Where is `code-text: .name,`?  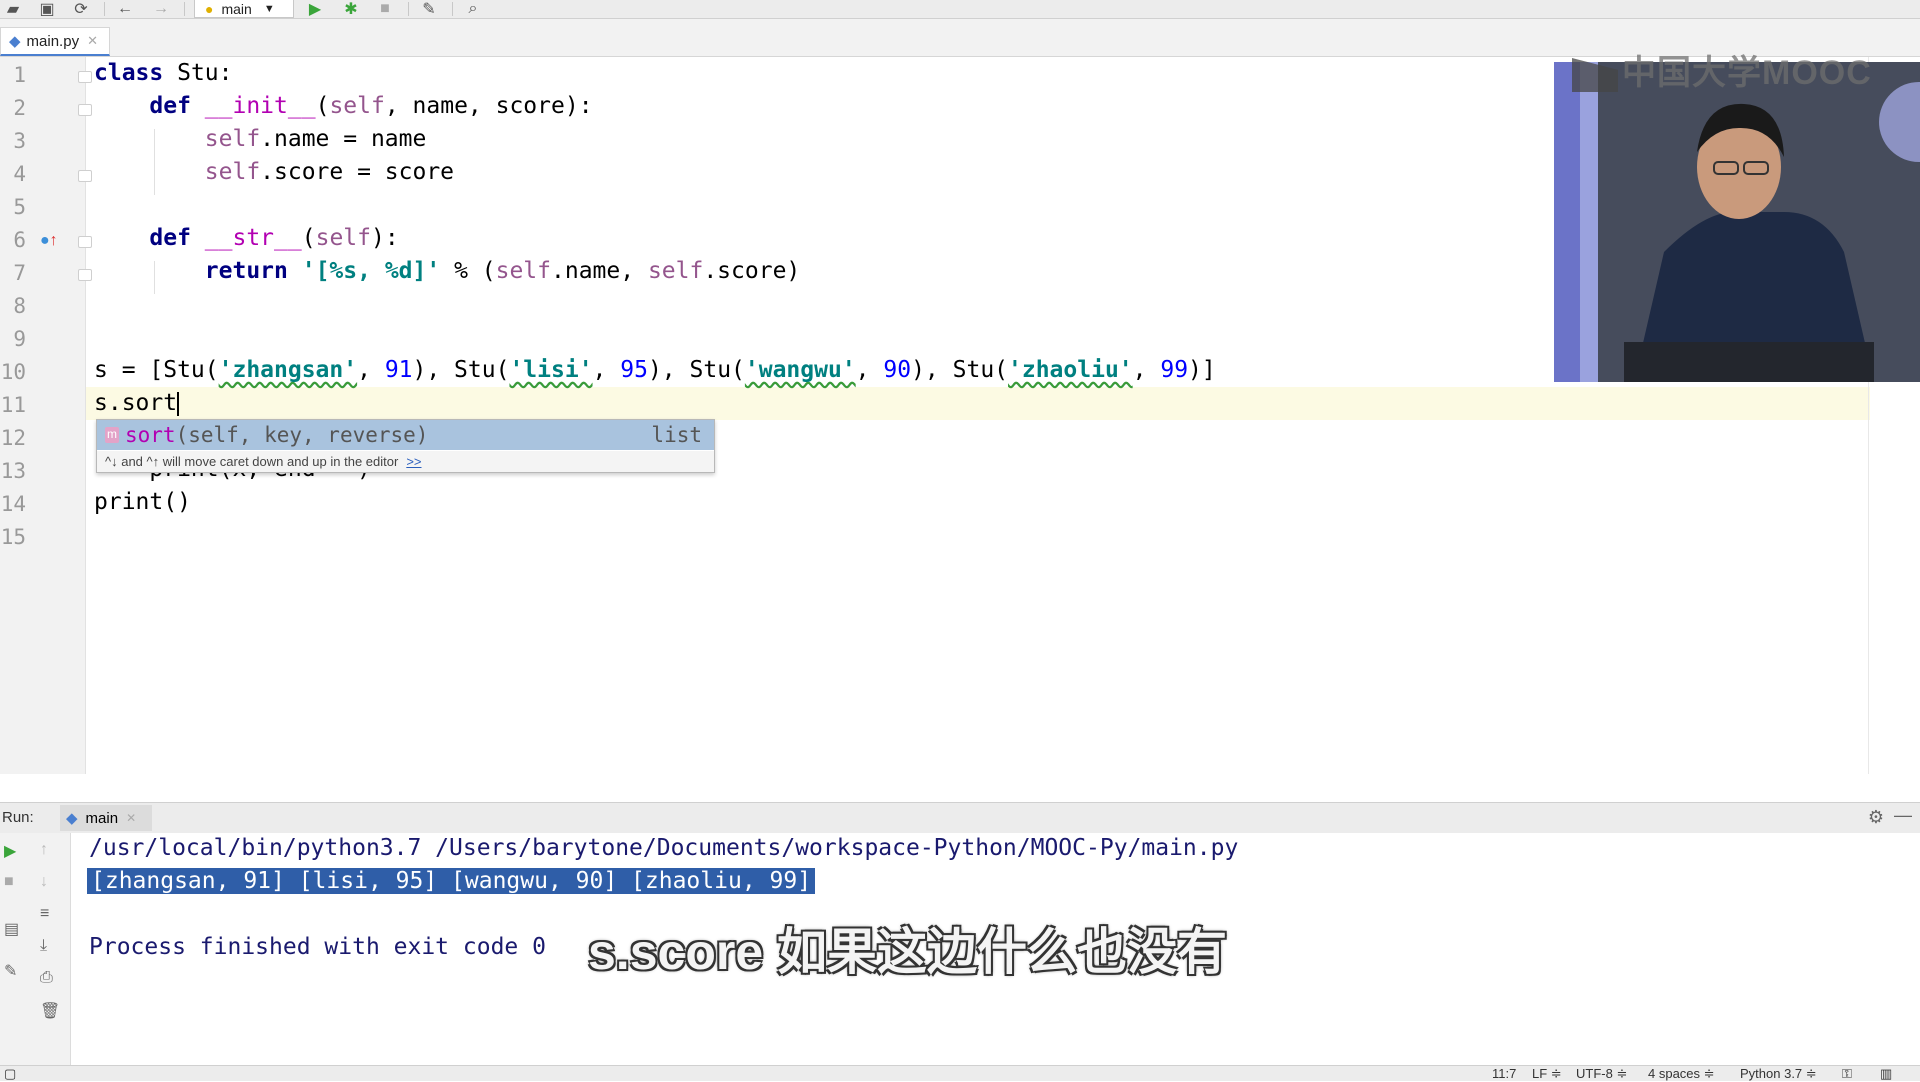
code-text: .name, is located at coordinates (599, 271).